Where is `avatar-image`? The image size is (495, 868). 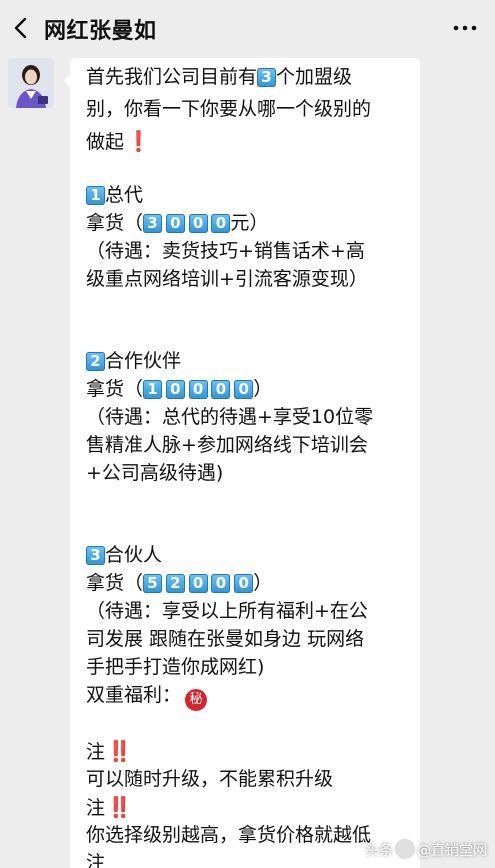
avatar-image is located at coordinates (31, 83).